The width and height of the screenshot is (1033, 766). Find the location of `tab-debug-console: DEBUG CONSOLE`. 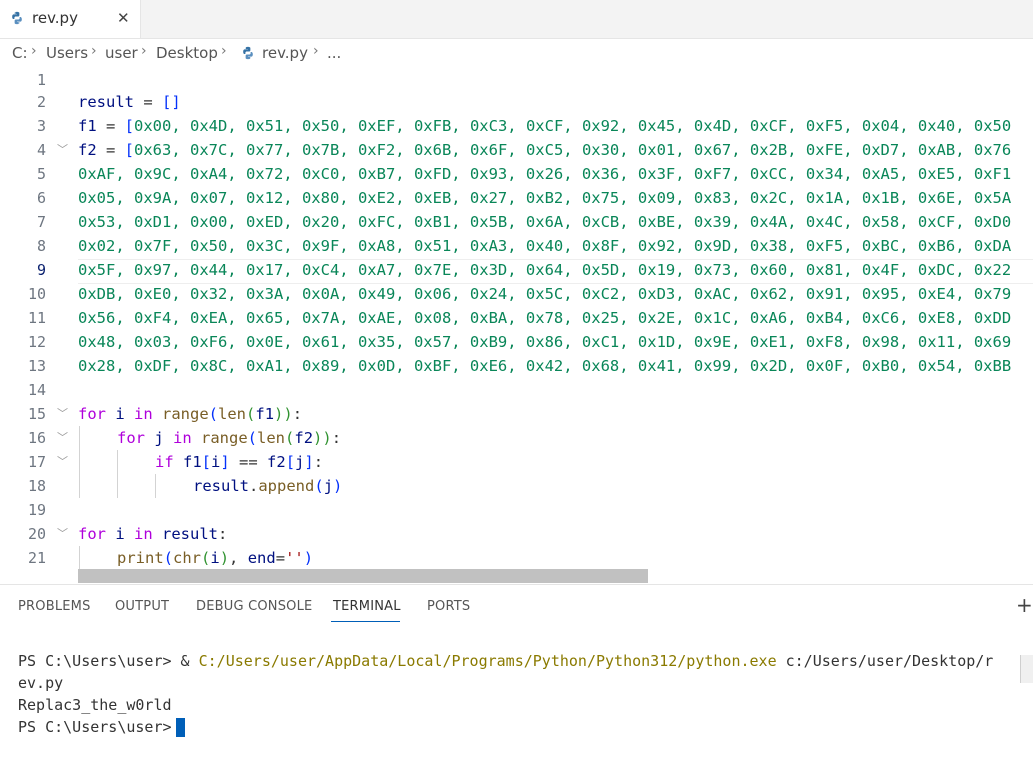

tab-debug-console: DEBUG CONSOLE is located at coordinates (254, 606).